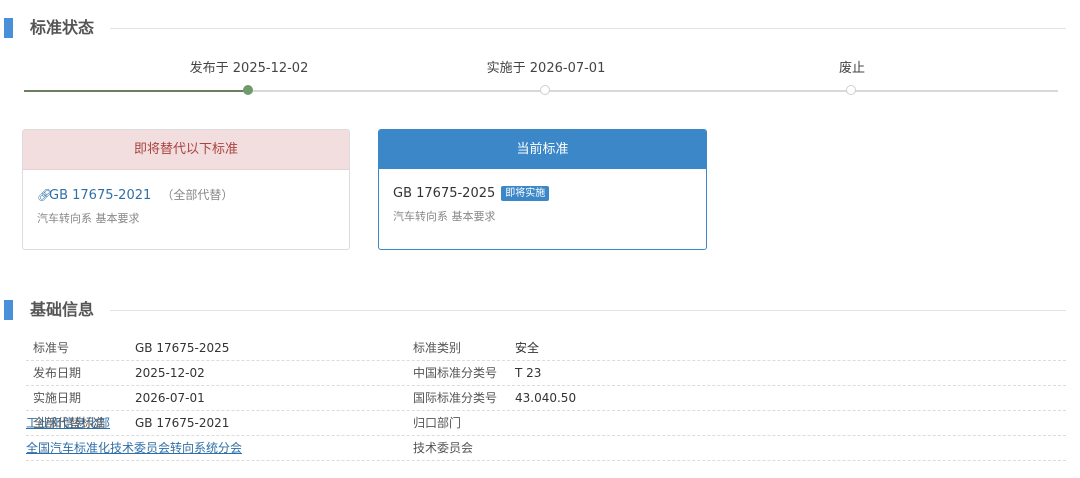 The width and height of the screenshot is (1080, 478). I want to click on table-row: 全部代替标准 GB 17675-2021 归口部门 工业和信息化部, so click(546, 423).